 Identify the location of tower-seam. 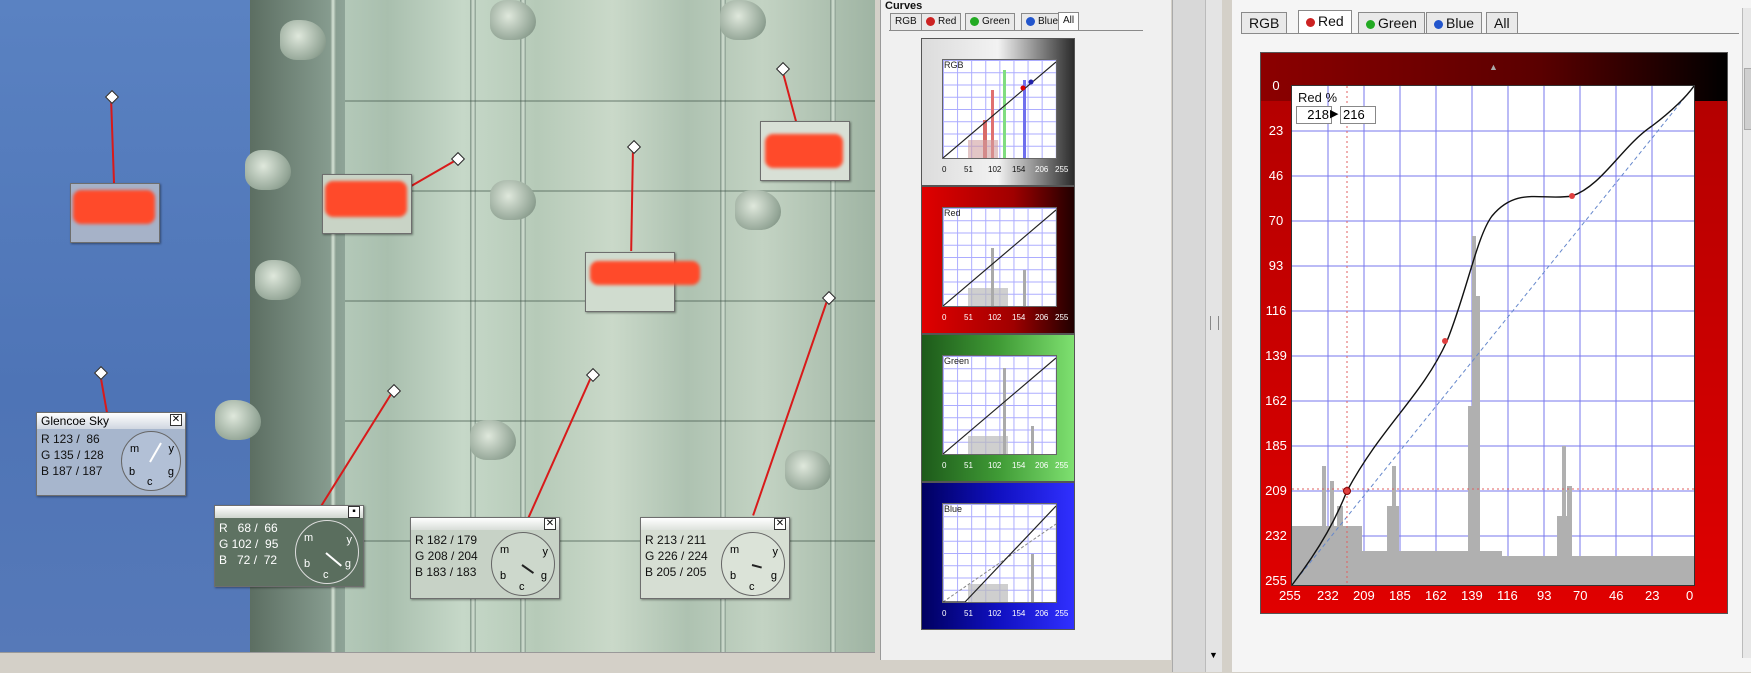
(833, 326).